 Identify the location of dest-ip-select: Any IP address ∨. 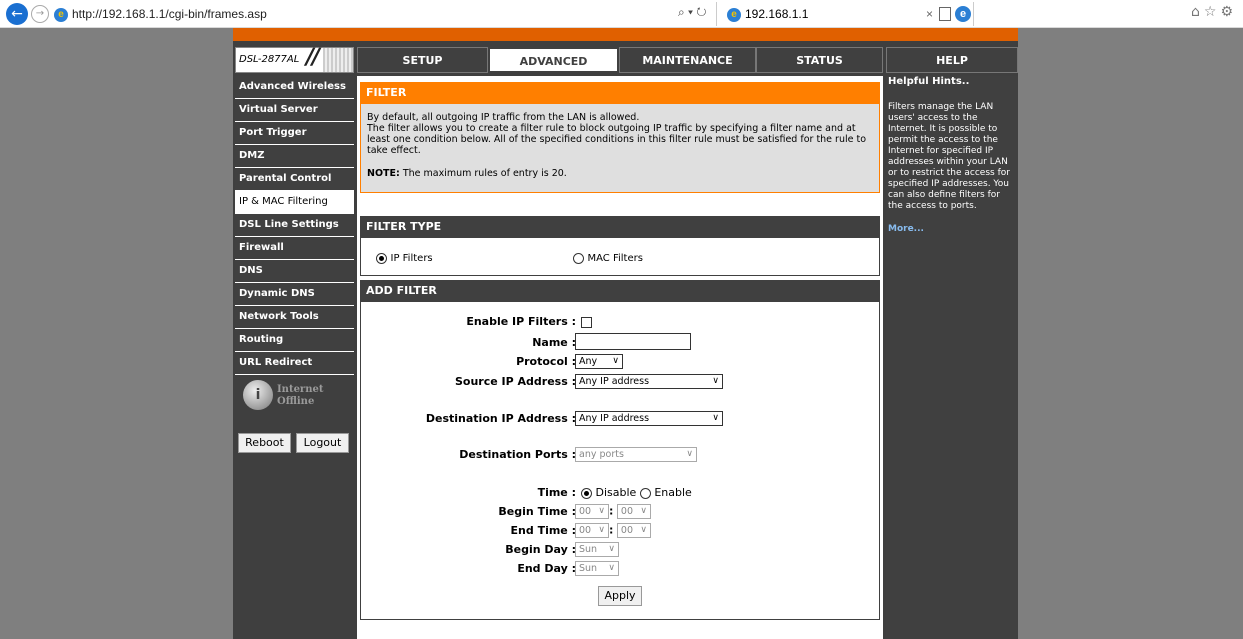
(649, 418).